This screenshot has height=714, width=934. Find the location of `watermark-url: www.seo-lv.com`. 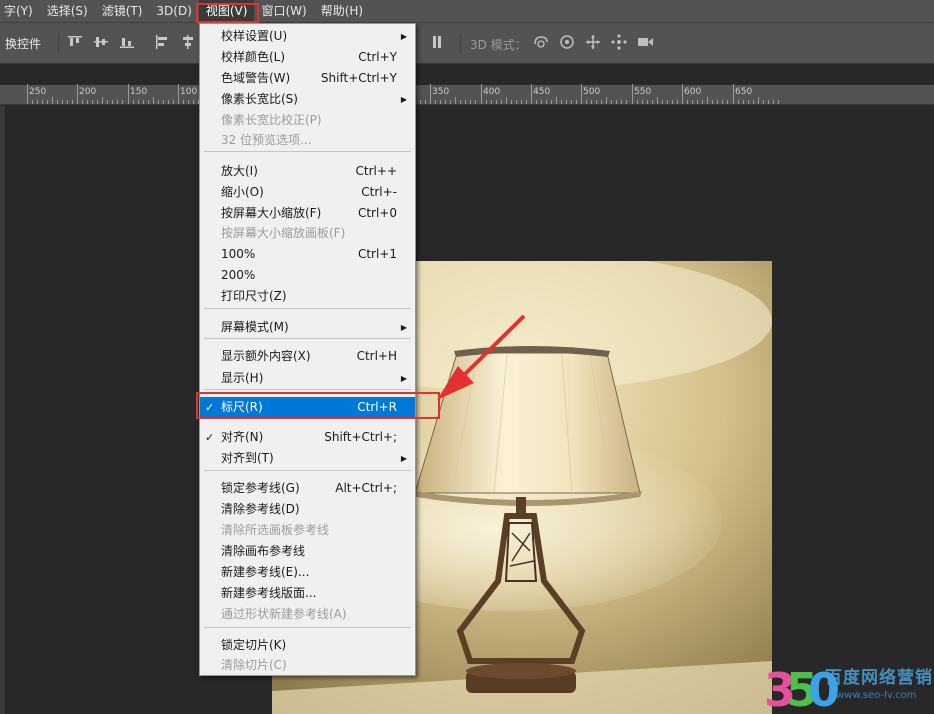

watermark-url: www.seo-lv.com is located at coordinates (876, 695).